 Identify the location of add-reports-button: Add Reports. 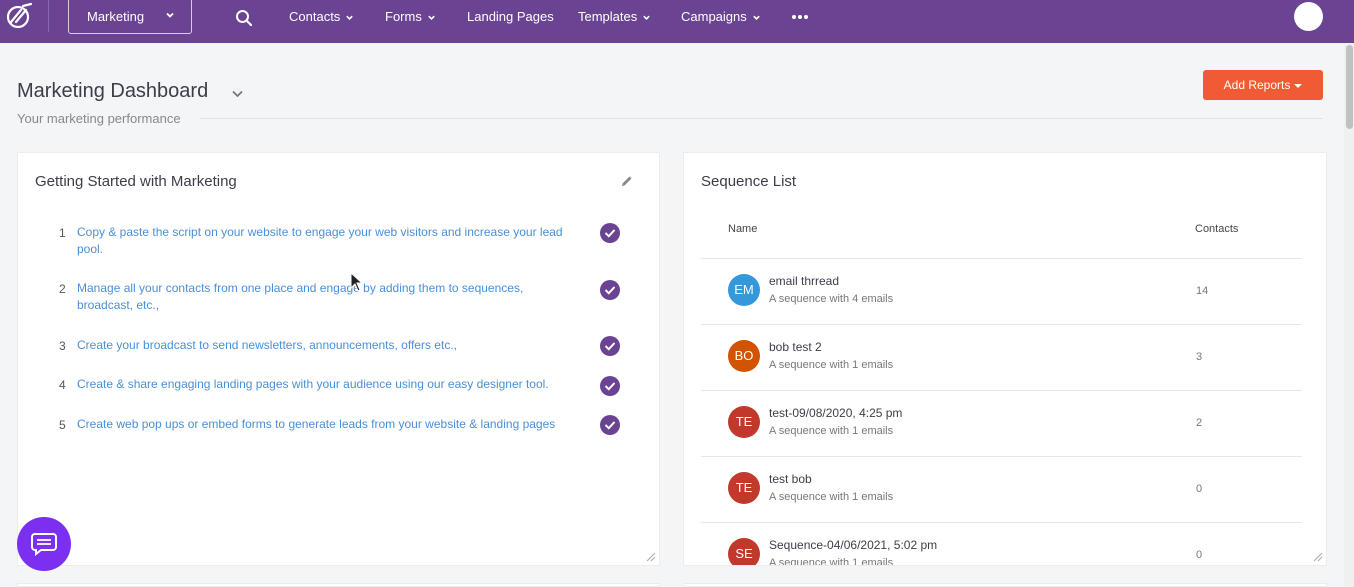
(1263, 85).